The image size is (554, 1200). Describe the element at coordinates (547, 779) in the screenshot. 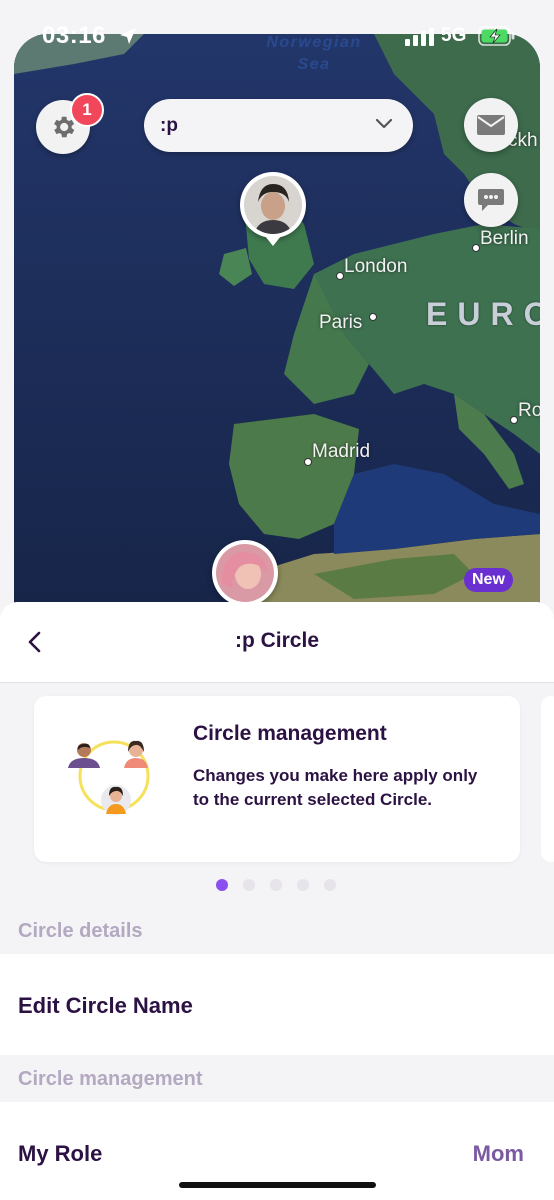

I see `next-card-peek` at that location.